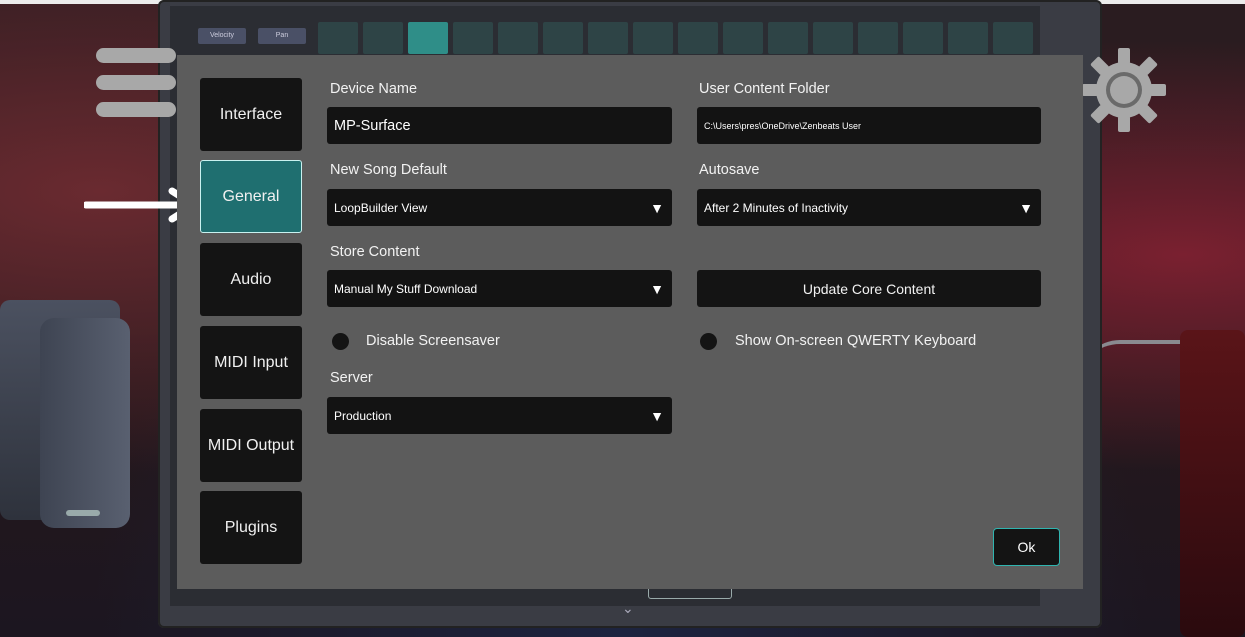 This screenshot has width=1245, height=637. What do you see at coordinates (499, 415) in the screenshot?
I see `server-select: Production ▼` at bounding box center [499, 415].